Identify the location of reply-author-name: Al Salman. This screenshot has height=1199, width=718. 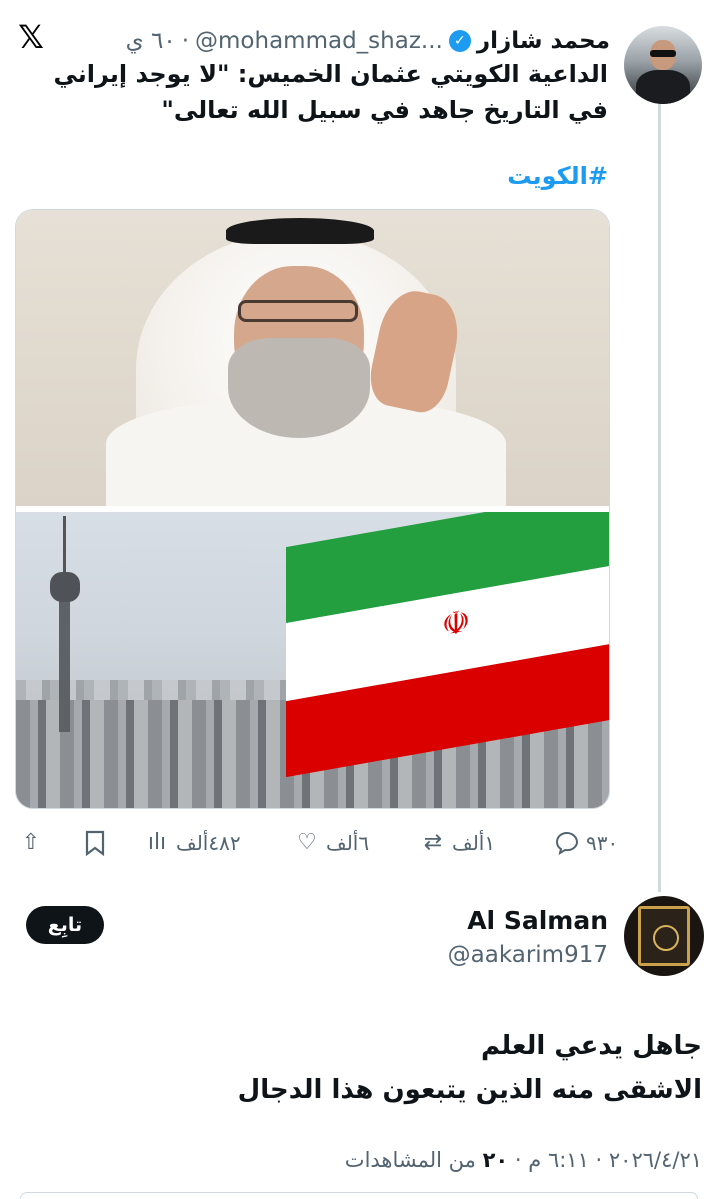
(537, 920).